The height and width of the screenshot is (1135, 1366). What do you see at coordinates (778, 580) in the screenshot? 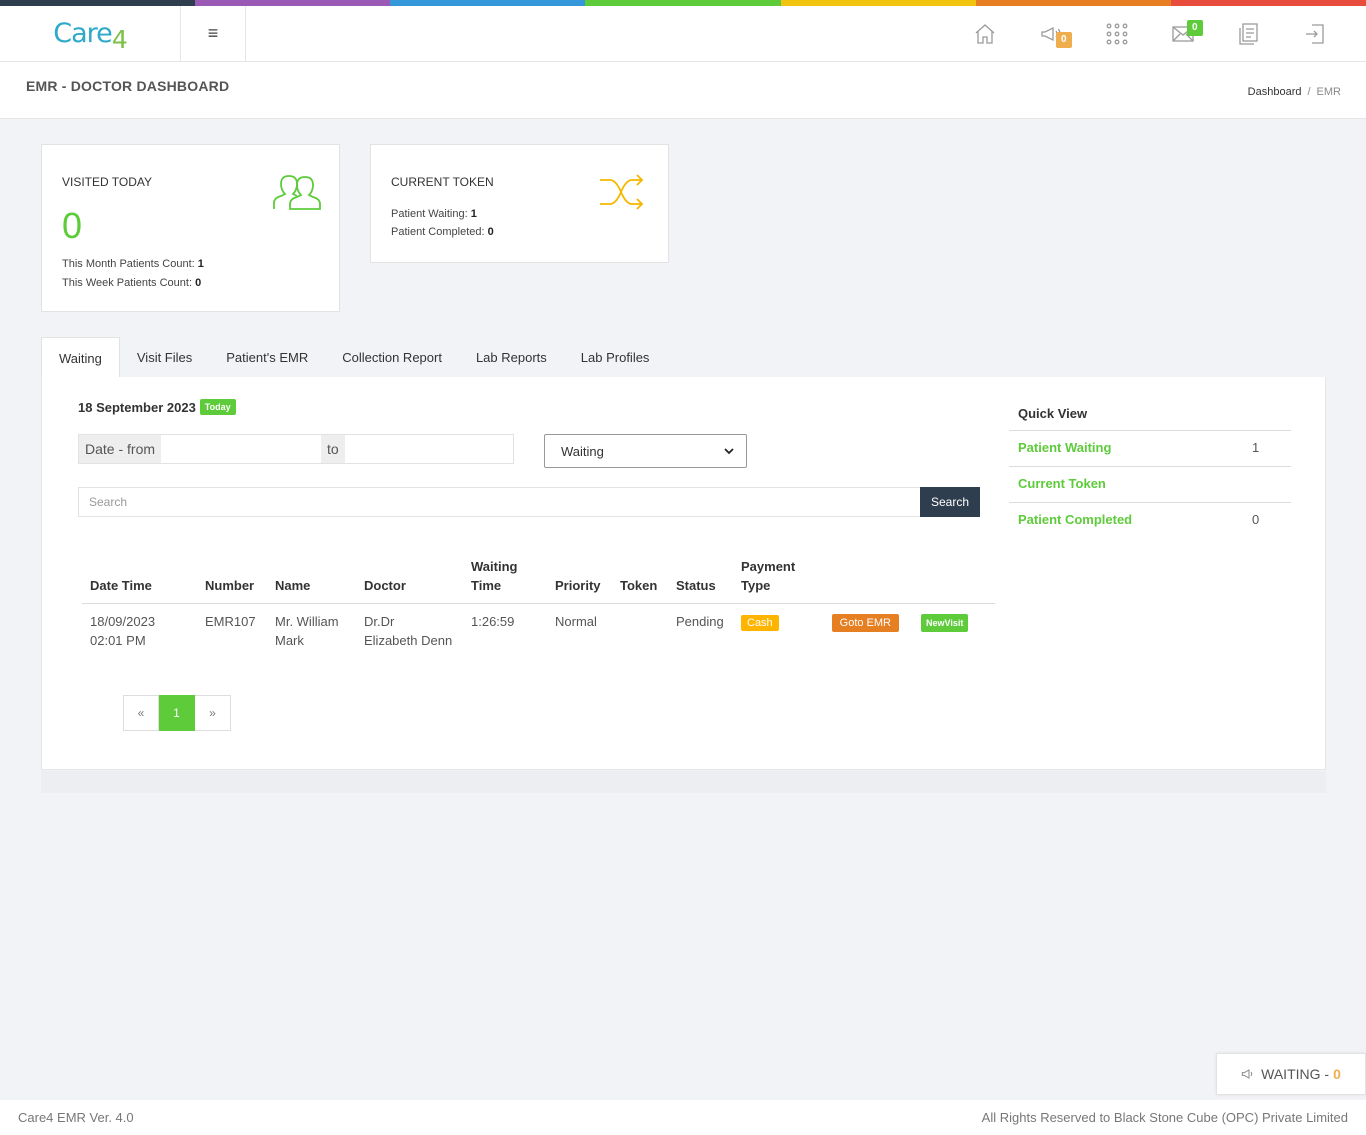
I see `col-header-payment-type: Payment Type` at bounding box center [778, 580].